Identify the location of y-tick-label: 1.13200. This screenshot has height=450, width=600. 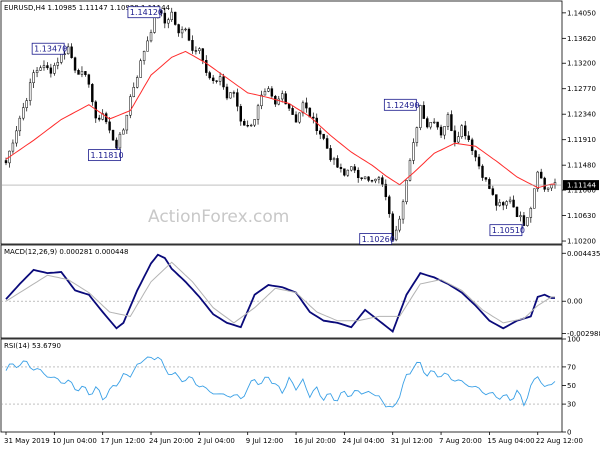
(581, 64).